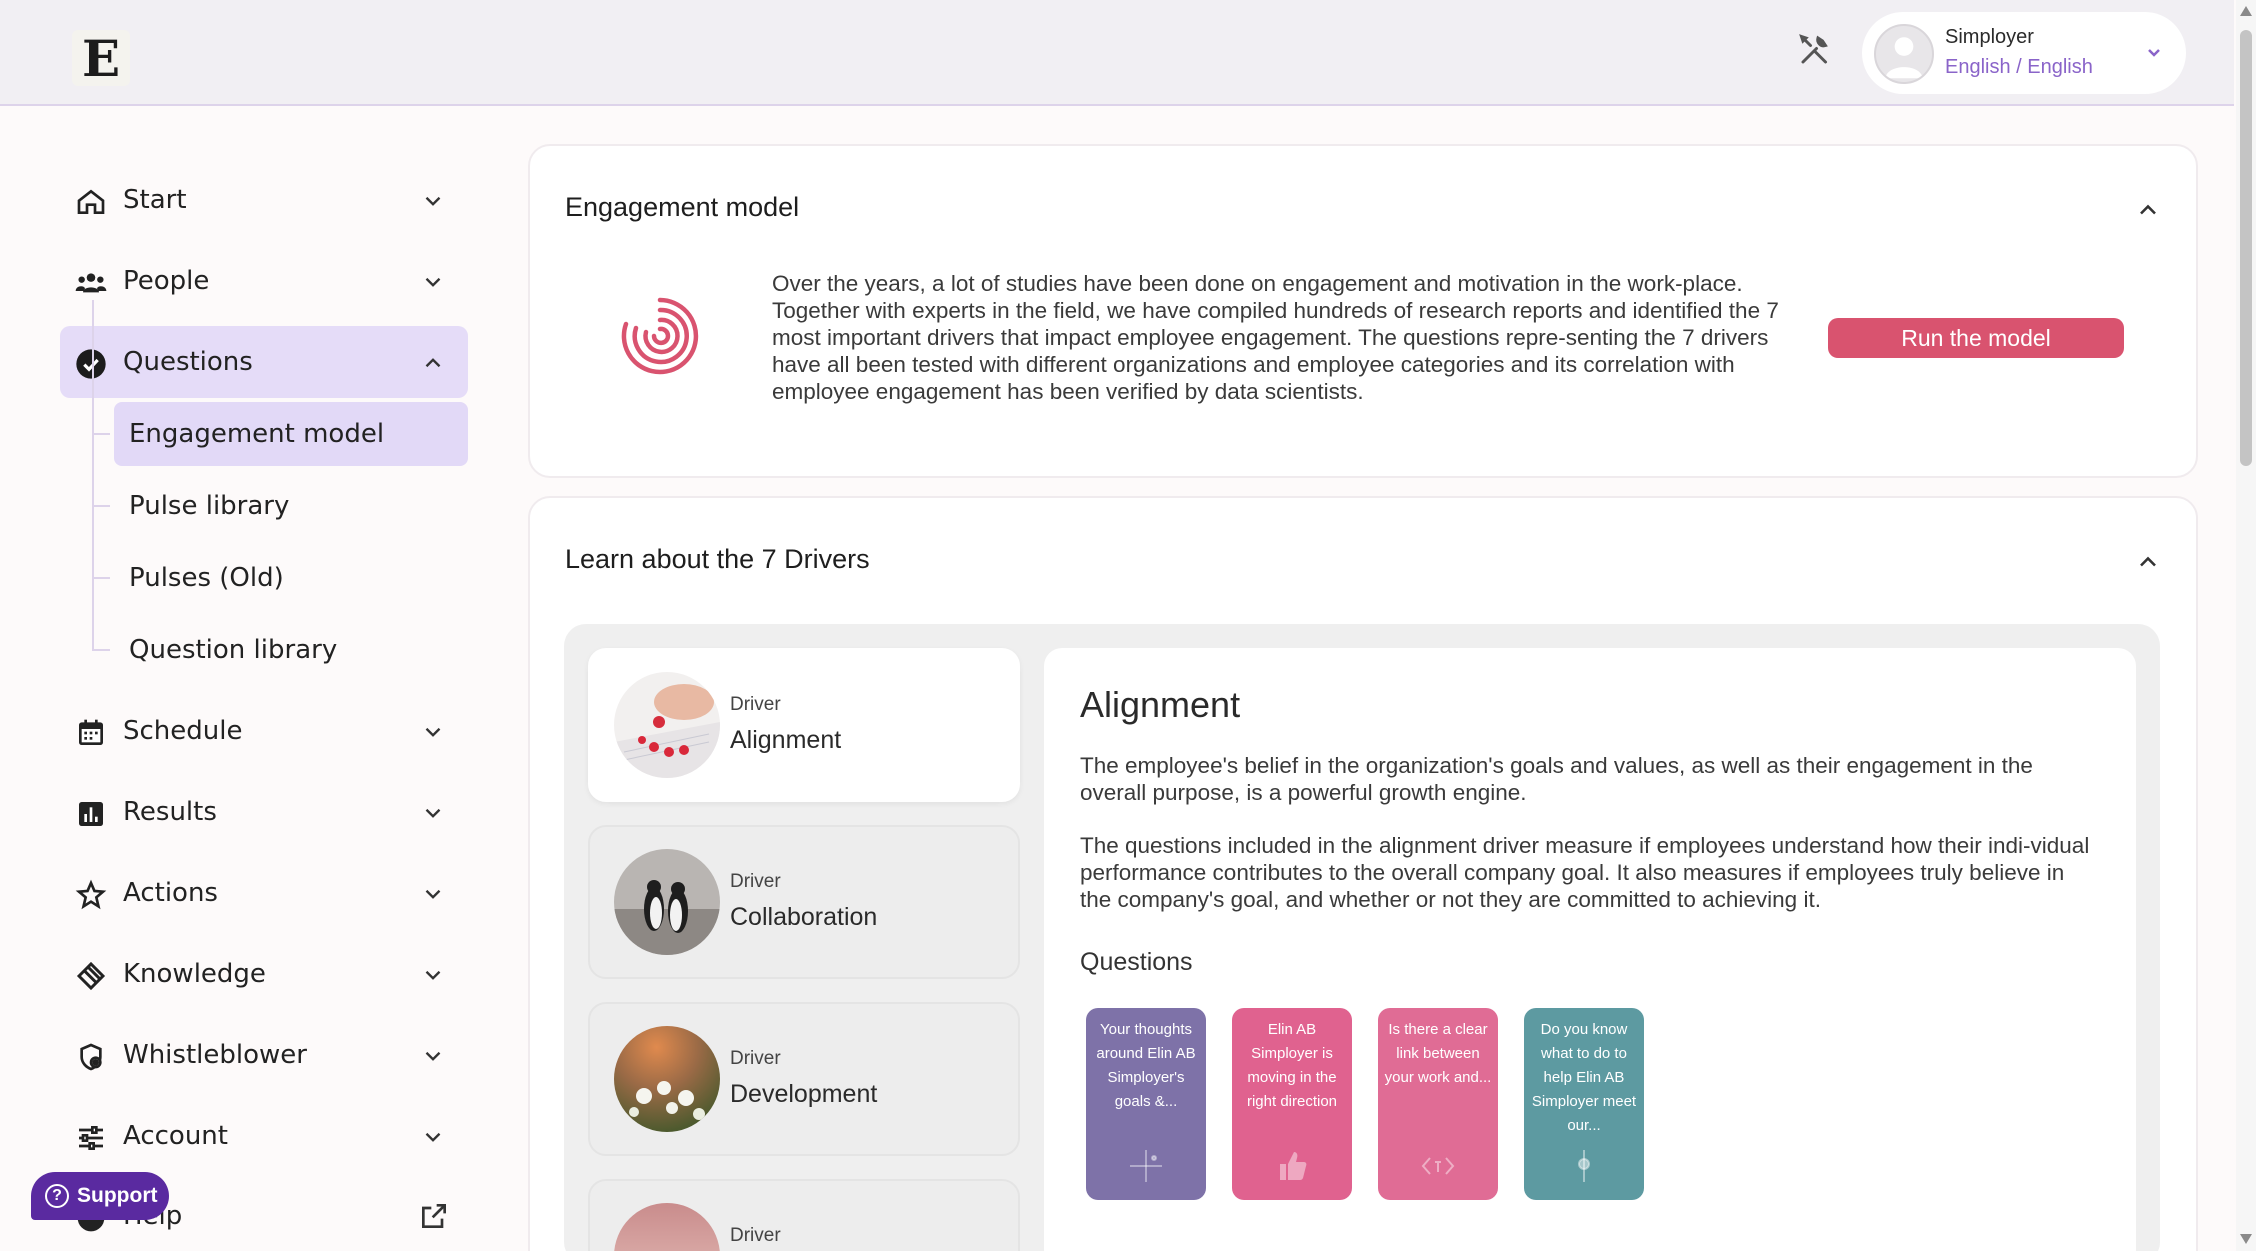 This screenshot has width=2256, height=1251. What do you see at coordinates (2024, 53) in the screenshot?
I see `user-menu: Simployer English / English` at bounding box center [2024, 53].